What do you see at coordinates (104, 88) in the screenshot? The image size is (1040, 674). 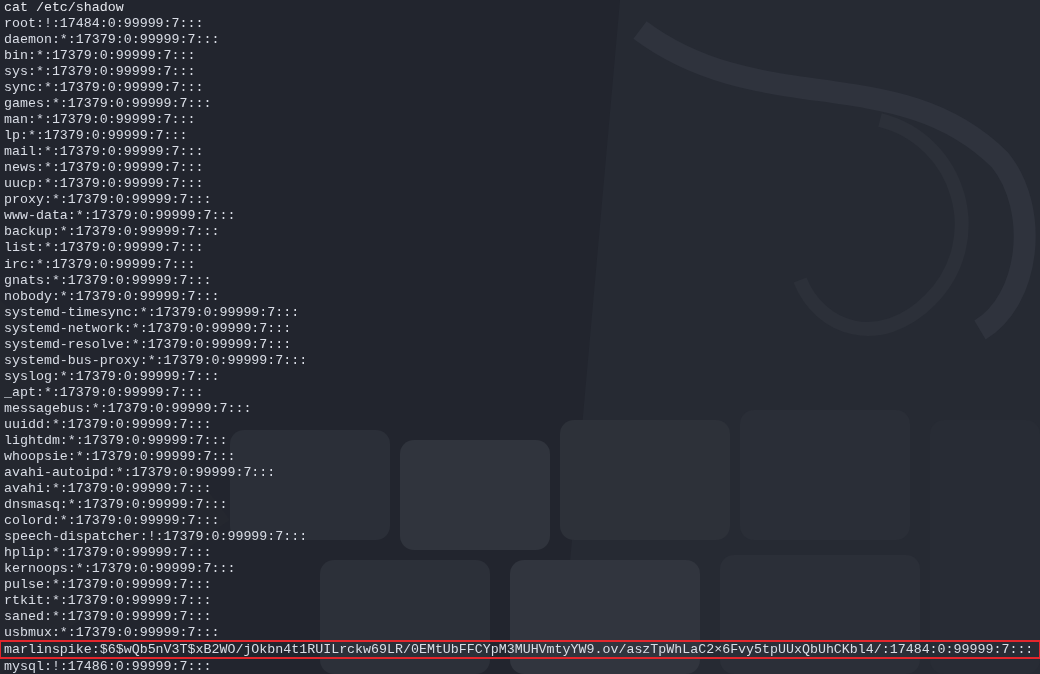 I see `output-line: sync:*:17379:0:99999:7:::` at bounding box center [104, 88].